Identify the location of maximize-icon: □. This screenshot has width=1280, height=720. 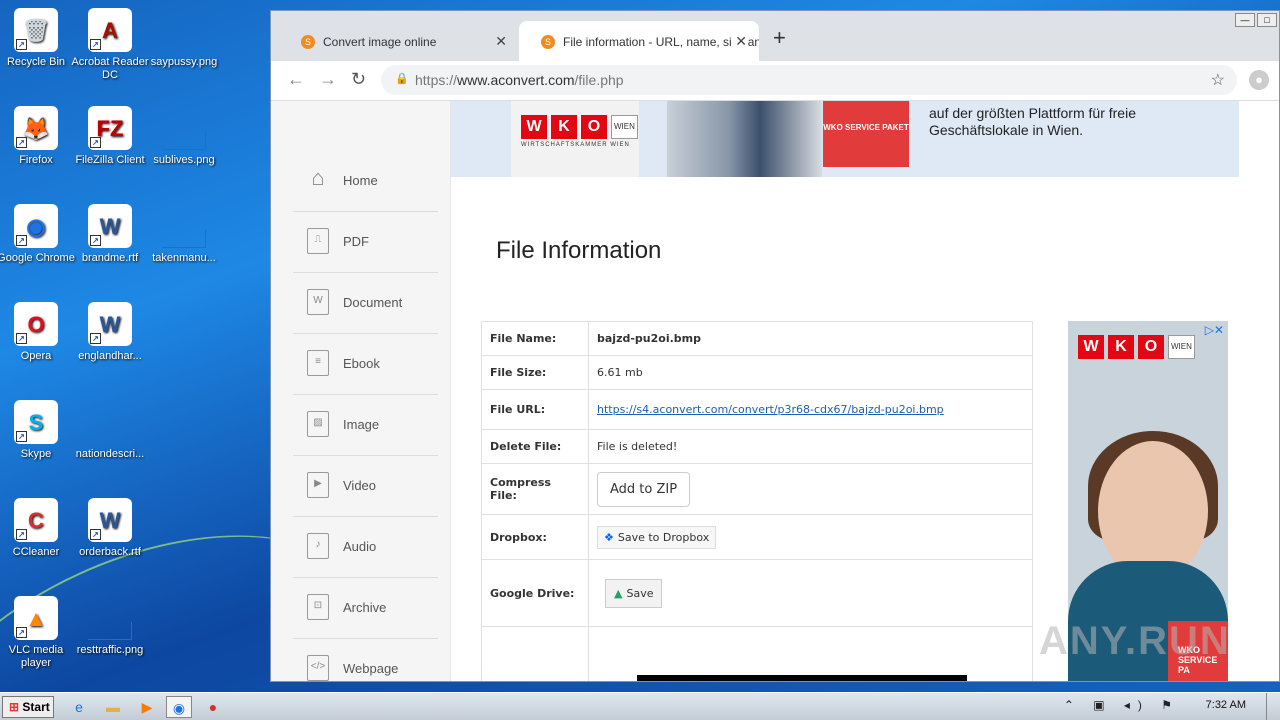
(1267, 20).